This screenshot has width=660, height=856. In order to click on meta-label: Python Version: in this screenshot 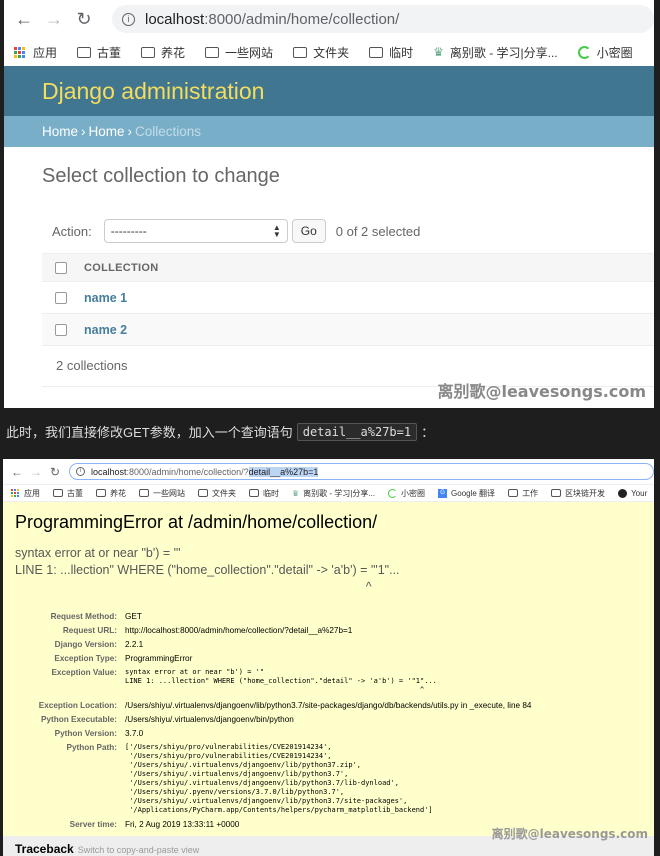, I will do `click(85, 733)`.